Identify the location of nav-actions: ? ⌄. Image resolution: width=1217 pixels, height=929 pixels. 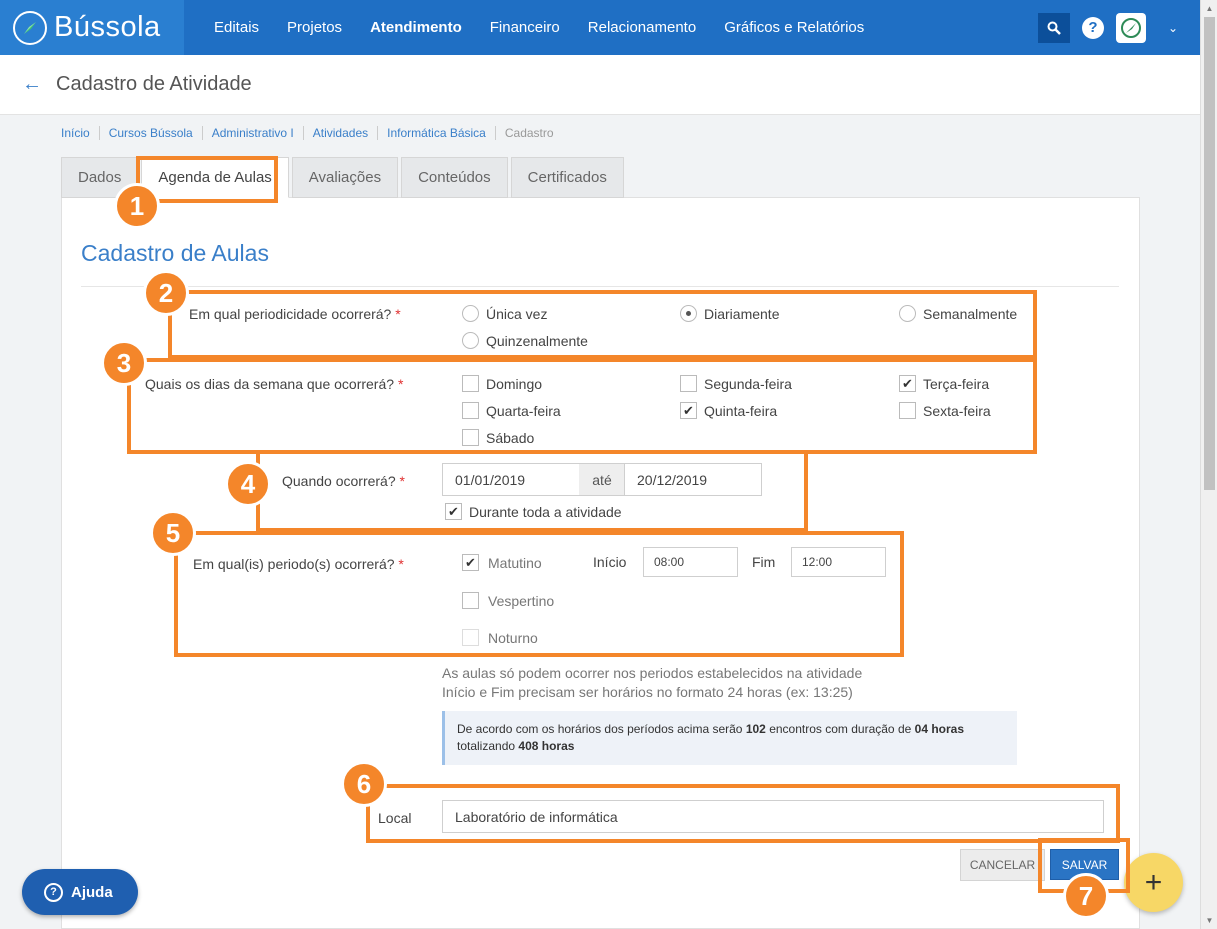
(1118, 27).